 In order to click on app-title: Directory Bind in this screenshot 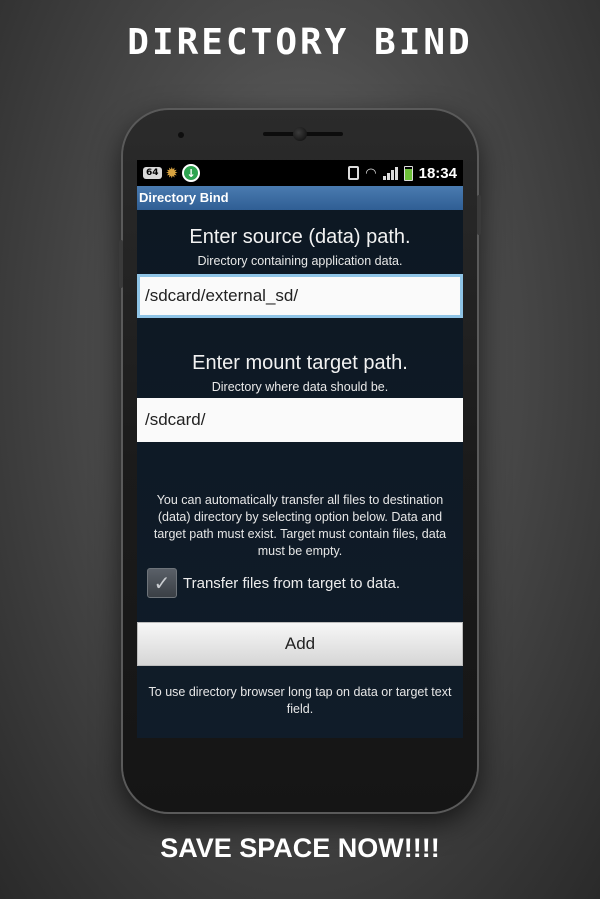, I will do `click(184, 197)`.